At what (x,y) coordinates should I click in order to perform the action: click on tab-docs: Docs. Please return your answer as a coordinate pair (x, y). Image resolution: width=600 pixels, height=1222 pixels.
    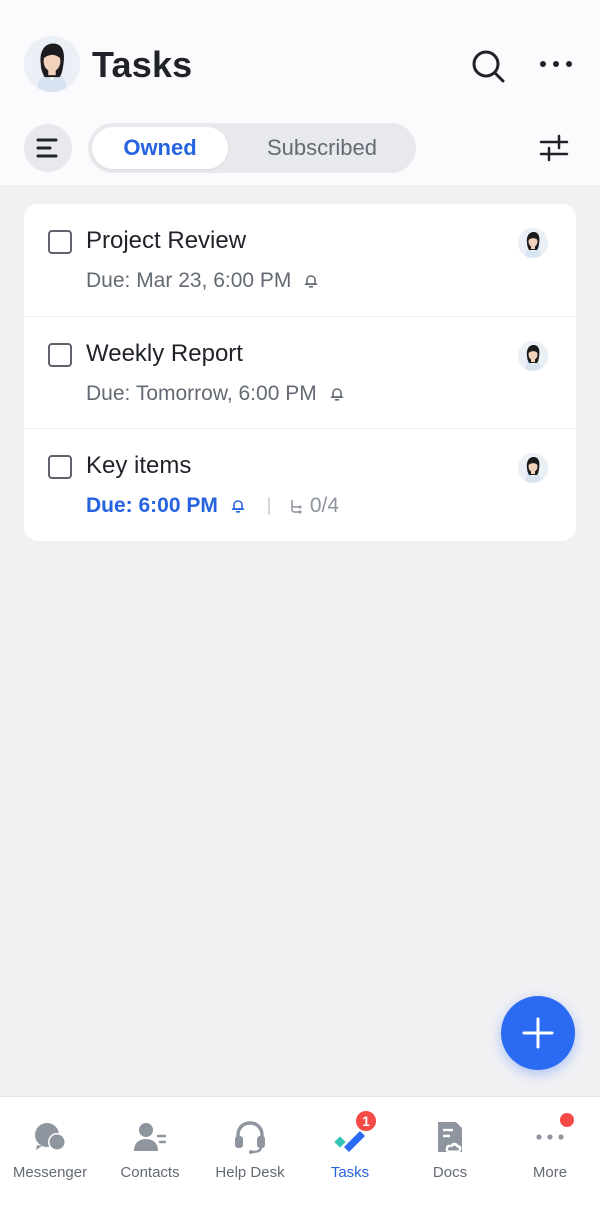
    Looking at the image, I should click on (450, 1159).